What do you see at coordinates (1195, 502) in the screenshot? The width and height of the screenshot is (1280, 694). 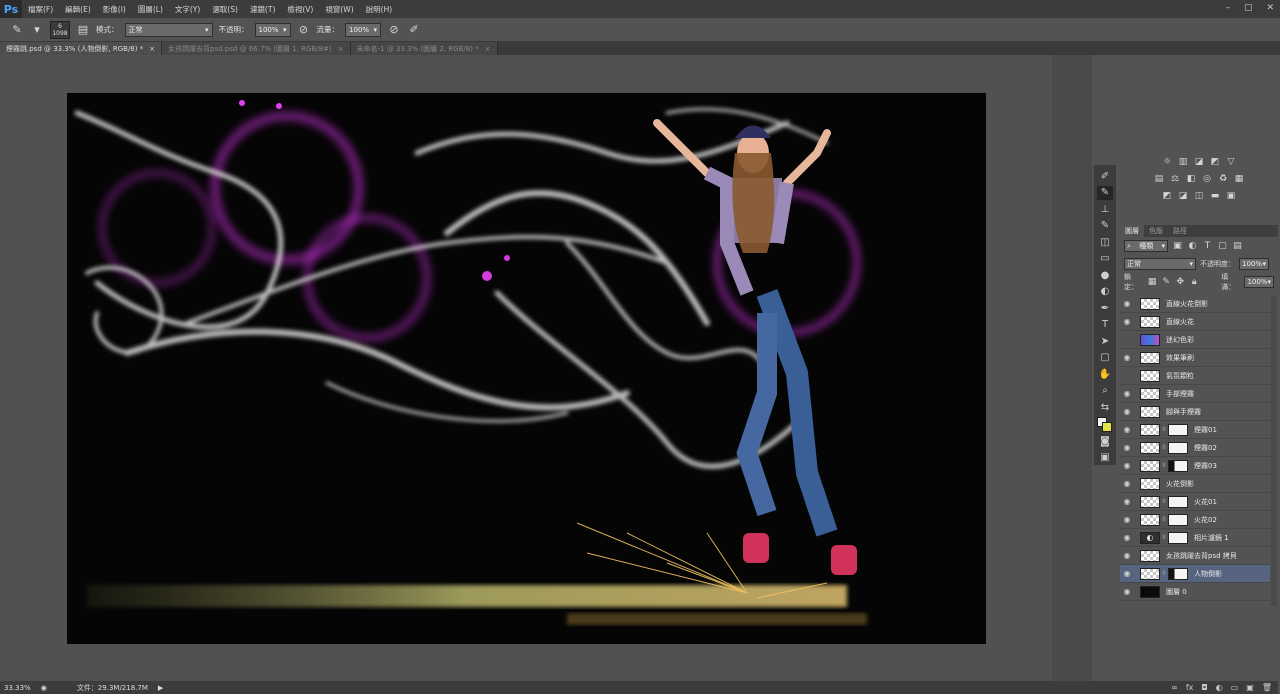 I see `layer-row: ◉ 8 火花01` at bounding box center [1195, 502].